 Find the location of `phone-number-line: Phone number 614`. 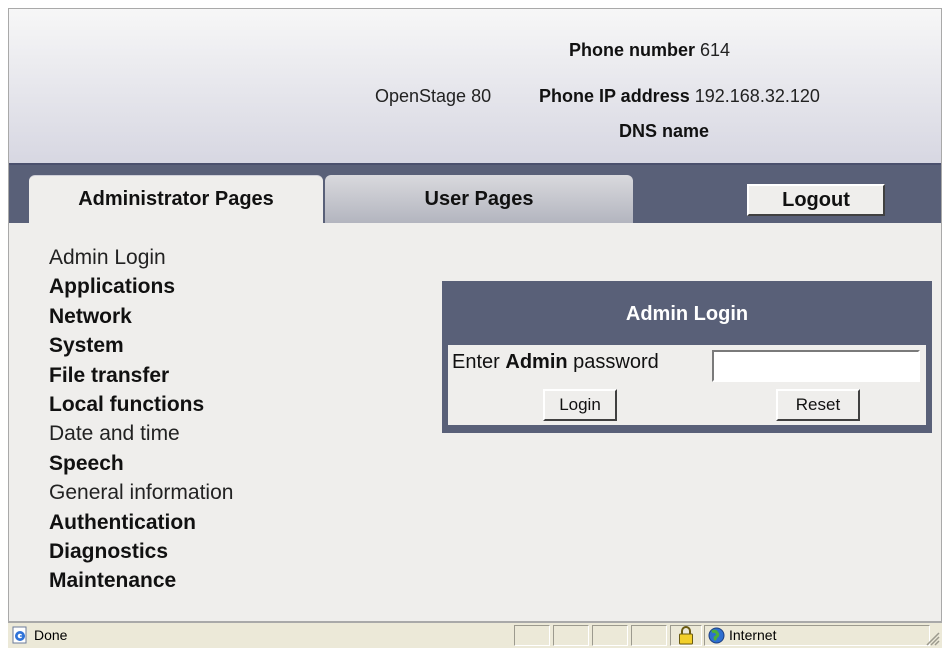

phone-number-line: Phone number 614 is located at coordinates (649, 50).